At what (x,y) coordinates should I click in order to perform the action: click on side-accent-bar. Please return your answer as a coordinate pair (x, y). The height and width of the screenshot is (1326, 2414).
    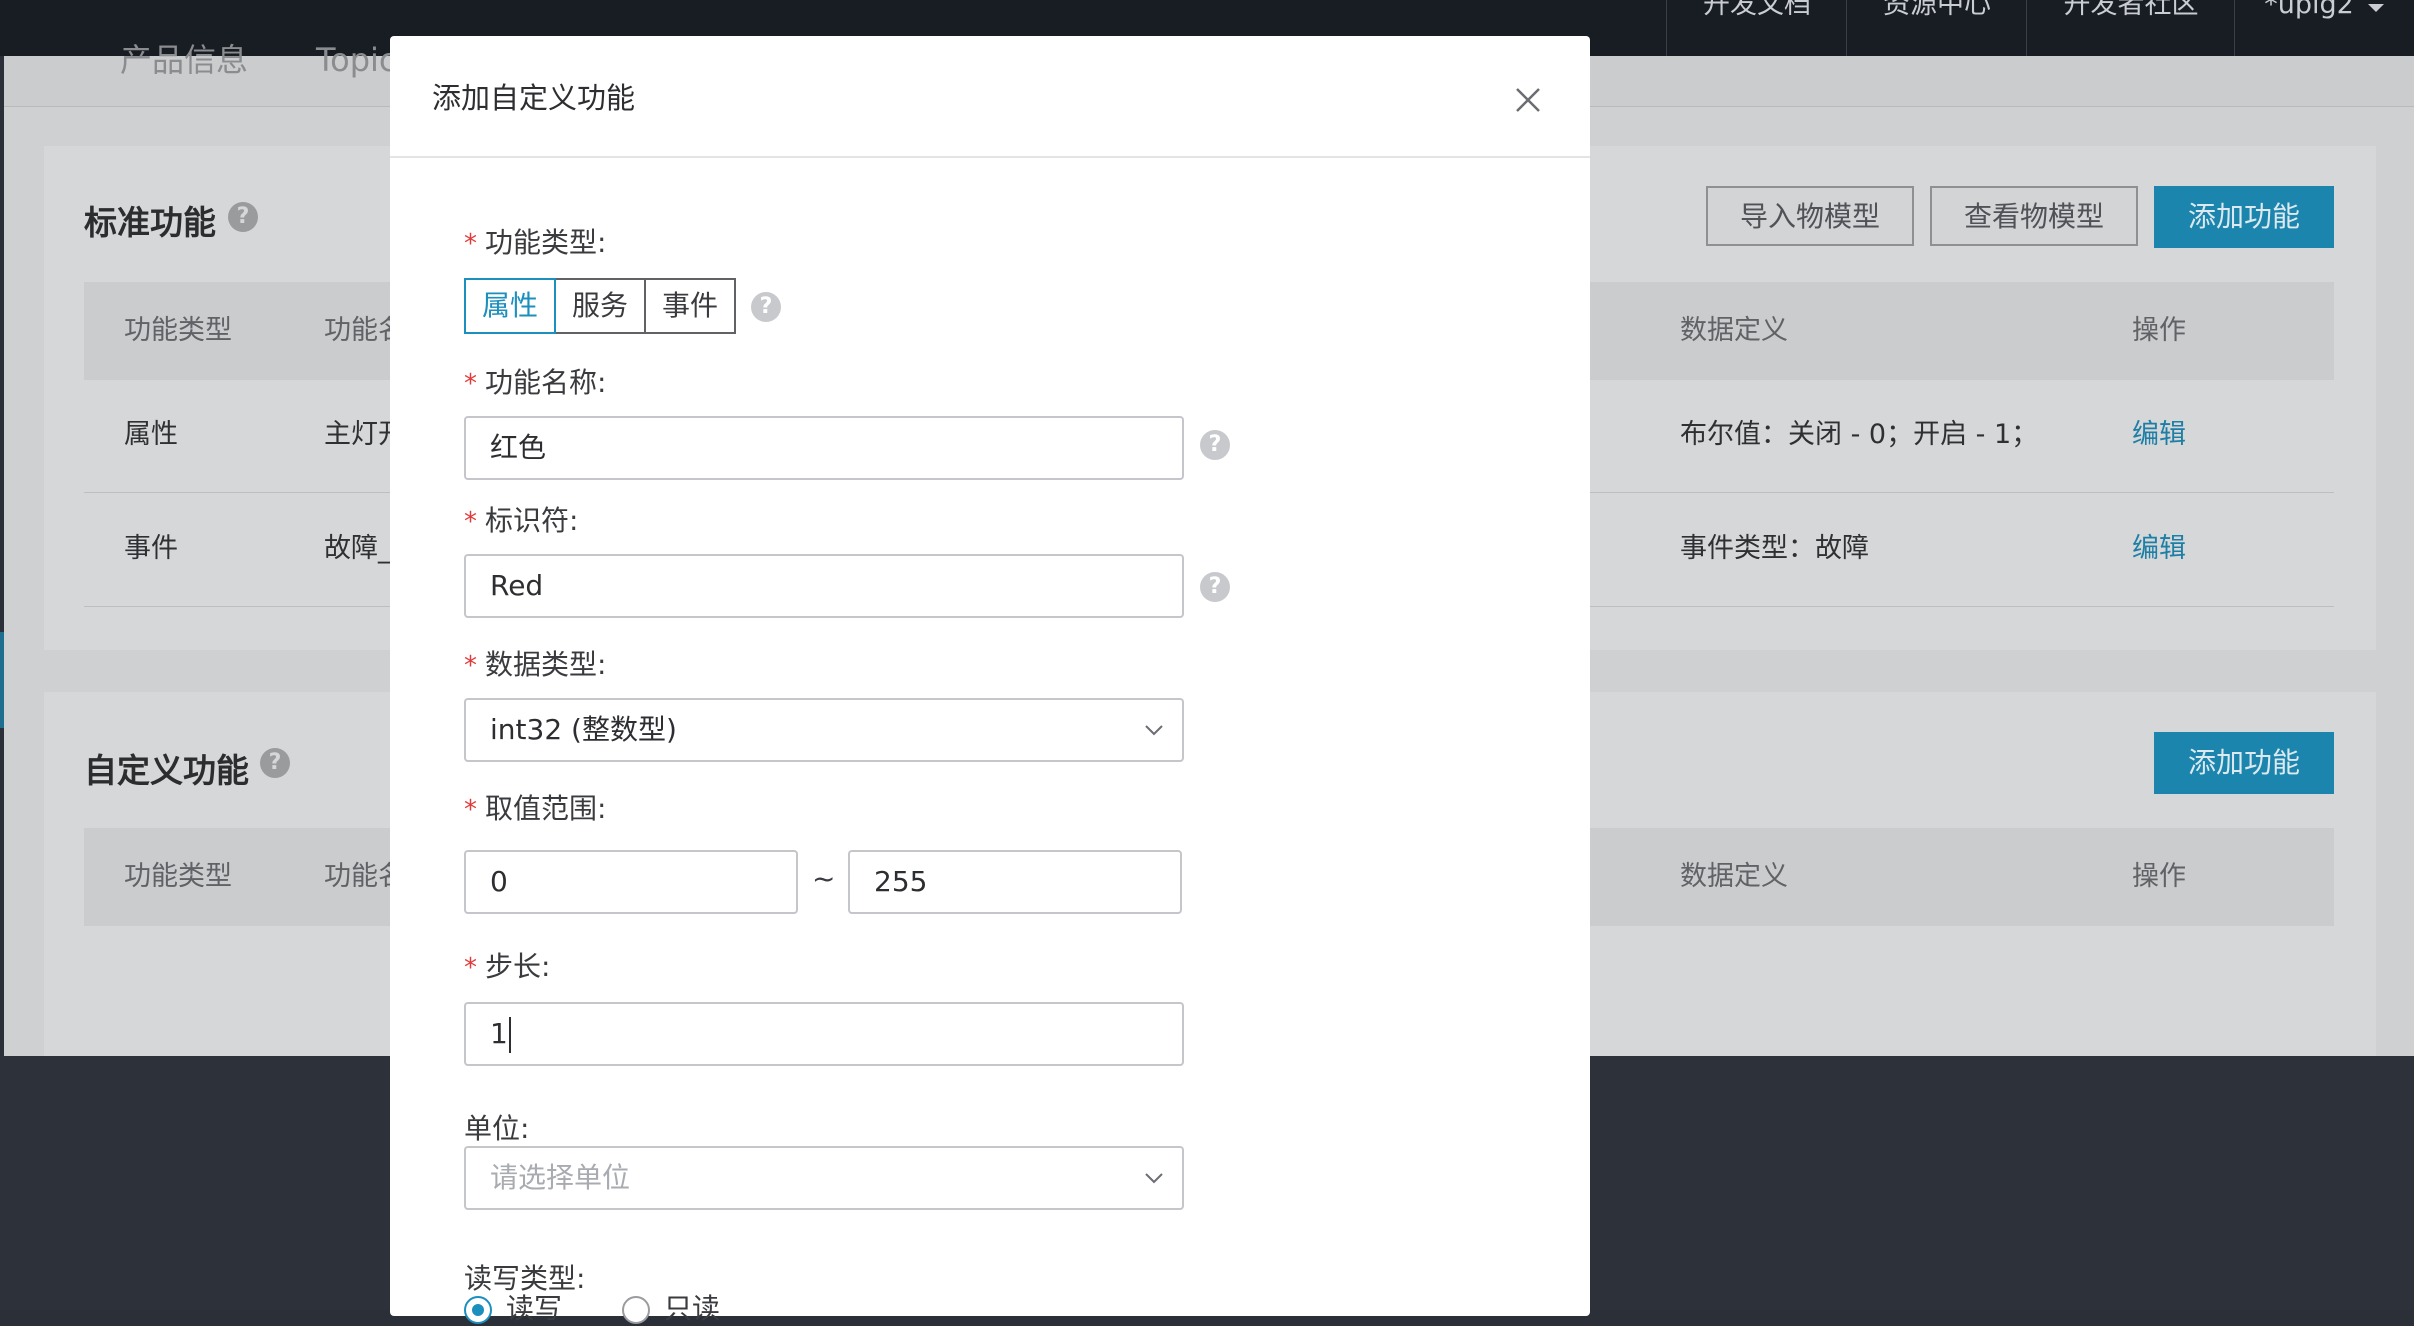
    Looking at the image, I should click on (2, 680).